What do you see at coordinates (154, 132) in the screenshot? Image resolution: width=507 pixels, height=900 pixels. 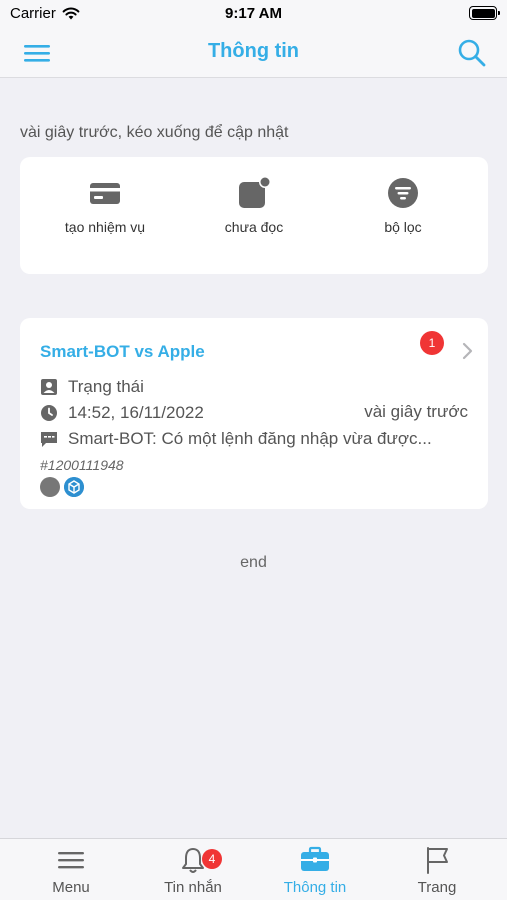 I see `refresh-hint: vài giây trước, kéo xuống để cập nhật` at bounding box center [154, 132].